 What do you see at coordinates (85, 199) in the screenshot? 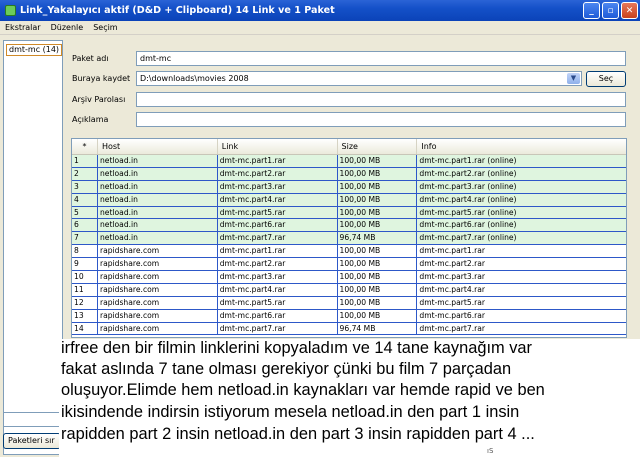
I see `cell-index: 4` at bounding box center [85, 199].